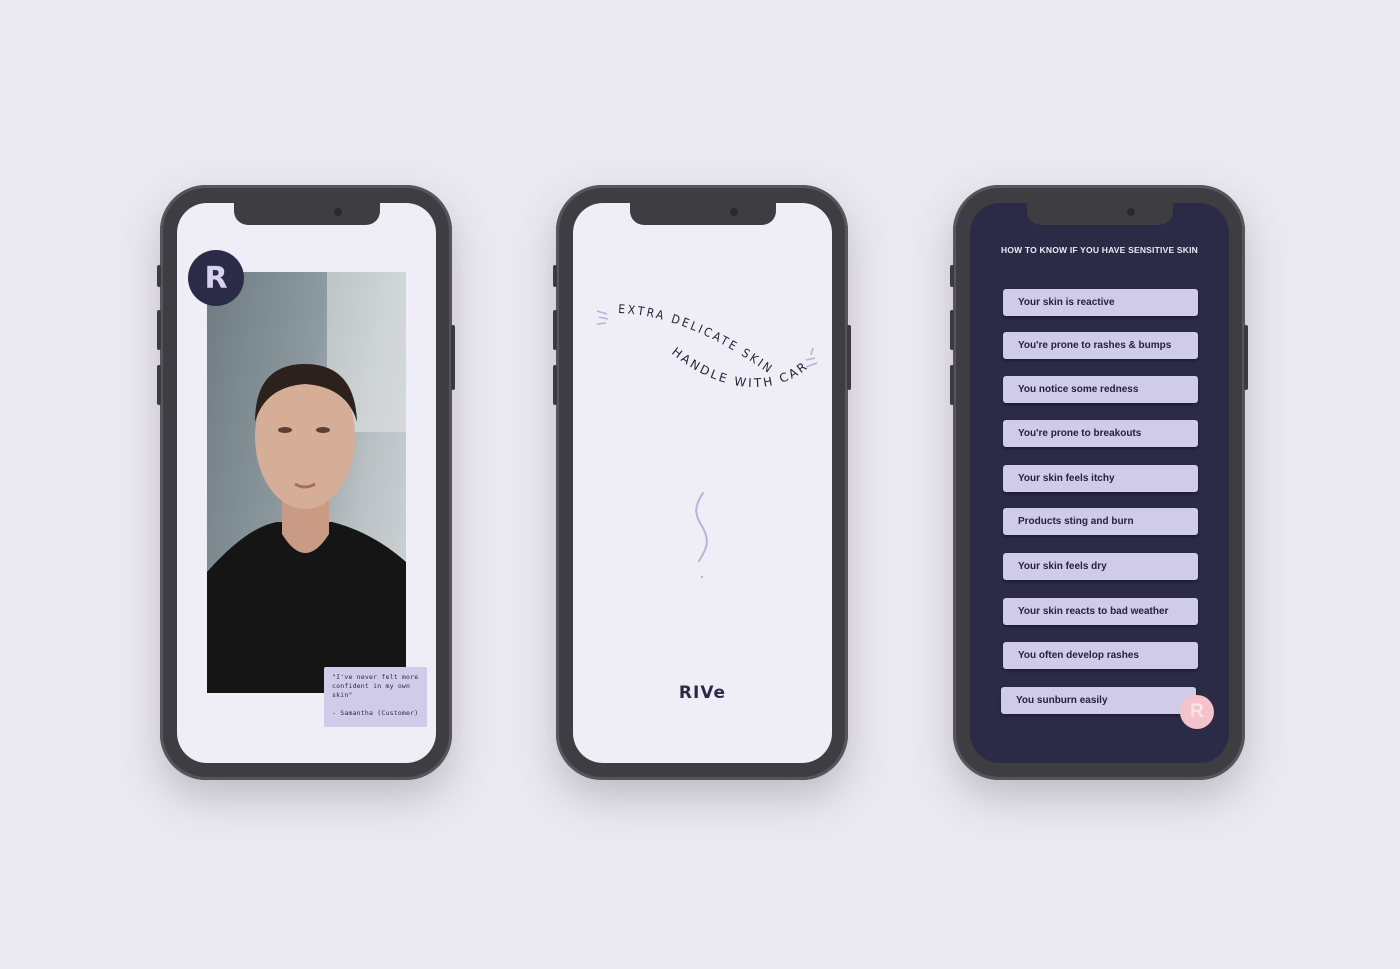 The width and height of the screenshot is (1400, 969). Describe the element at coordinates (602, 317) in the screenshot. I see `sparkle-left-icon` at that location.